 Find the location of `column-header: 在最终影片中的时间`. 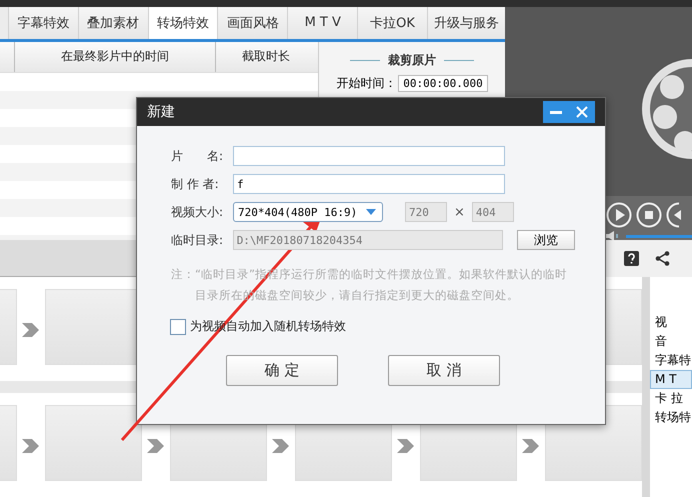

column-header: 在最终影片中的时间 is located at coordinates (114, 57).